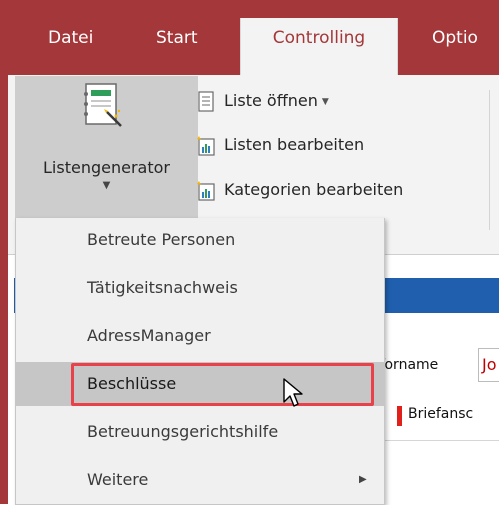 The width and height of the screenshot is (499, 505). I want to click on menu-item-label: Weitere, so click(118, 479).